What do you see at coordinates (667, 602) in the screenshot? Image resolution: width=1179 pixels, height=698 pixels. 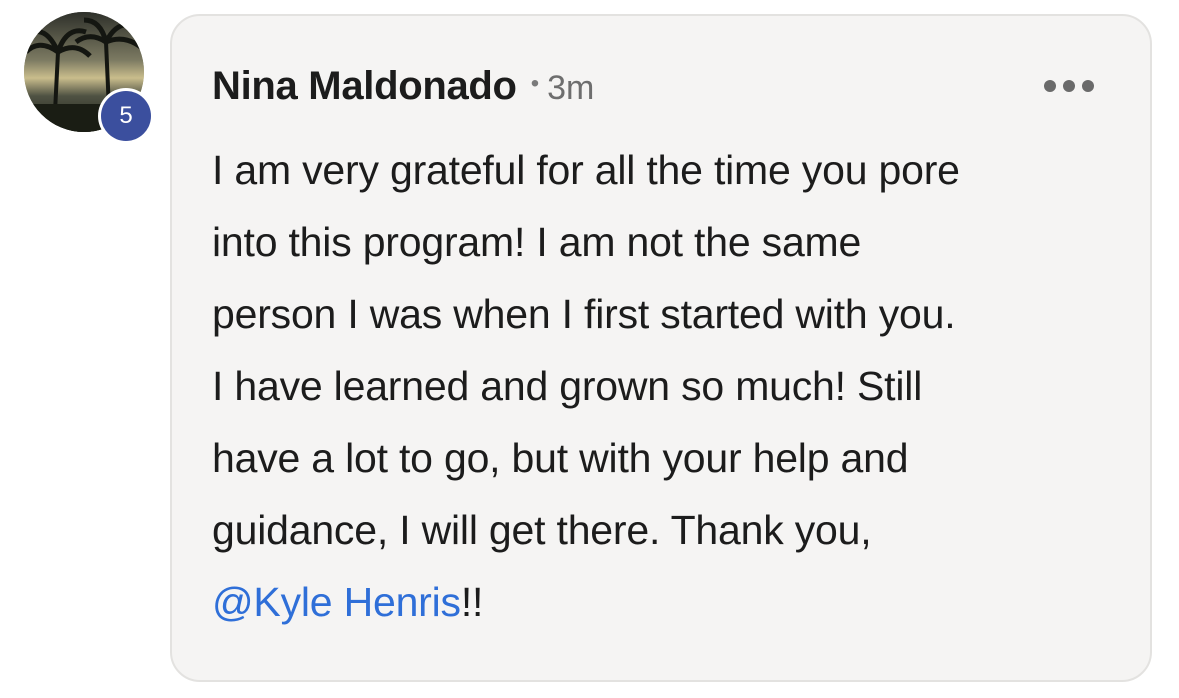 I see `body-line-last: @Kyle Henris!!` at bounding box center [667, 602].